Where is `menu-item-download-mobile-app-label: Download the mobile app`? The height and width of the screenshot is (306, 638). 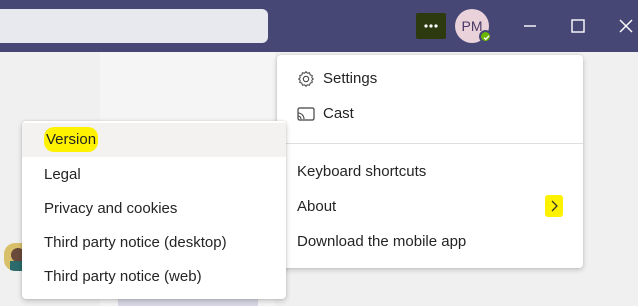
menu-item-download-mobile-app-label: Download the mobile app is located at coordinates (382, 241).